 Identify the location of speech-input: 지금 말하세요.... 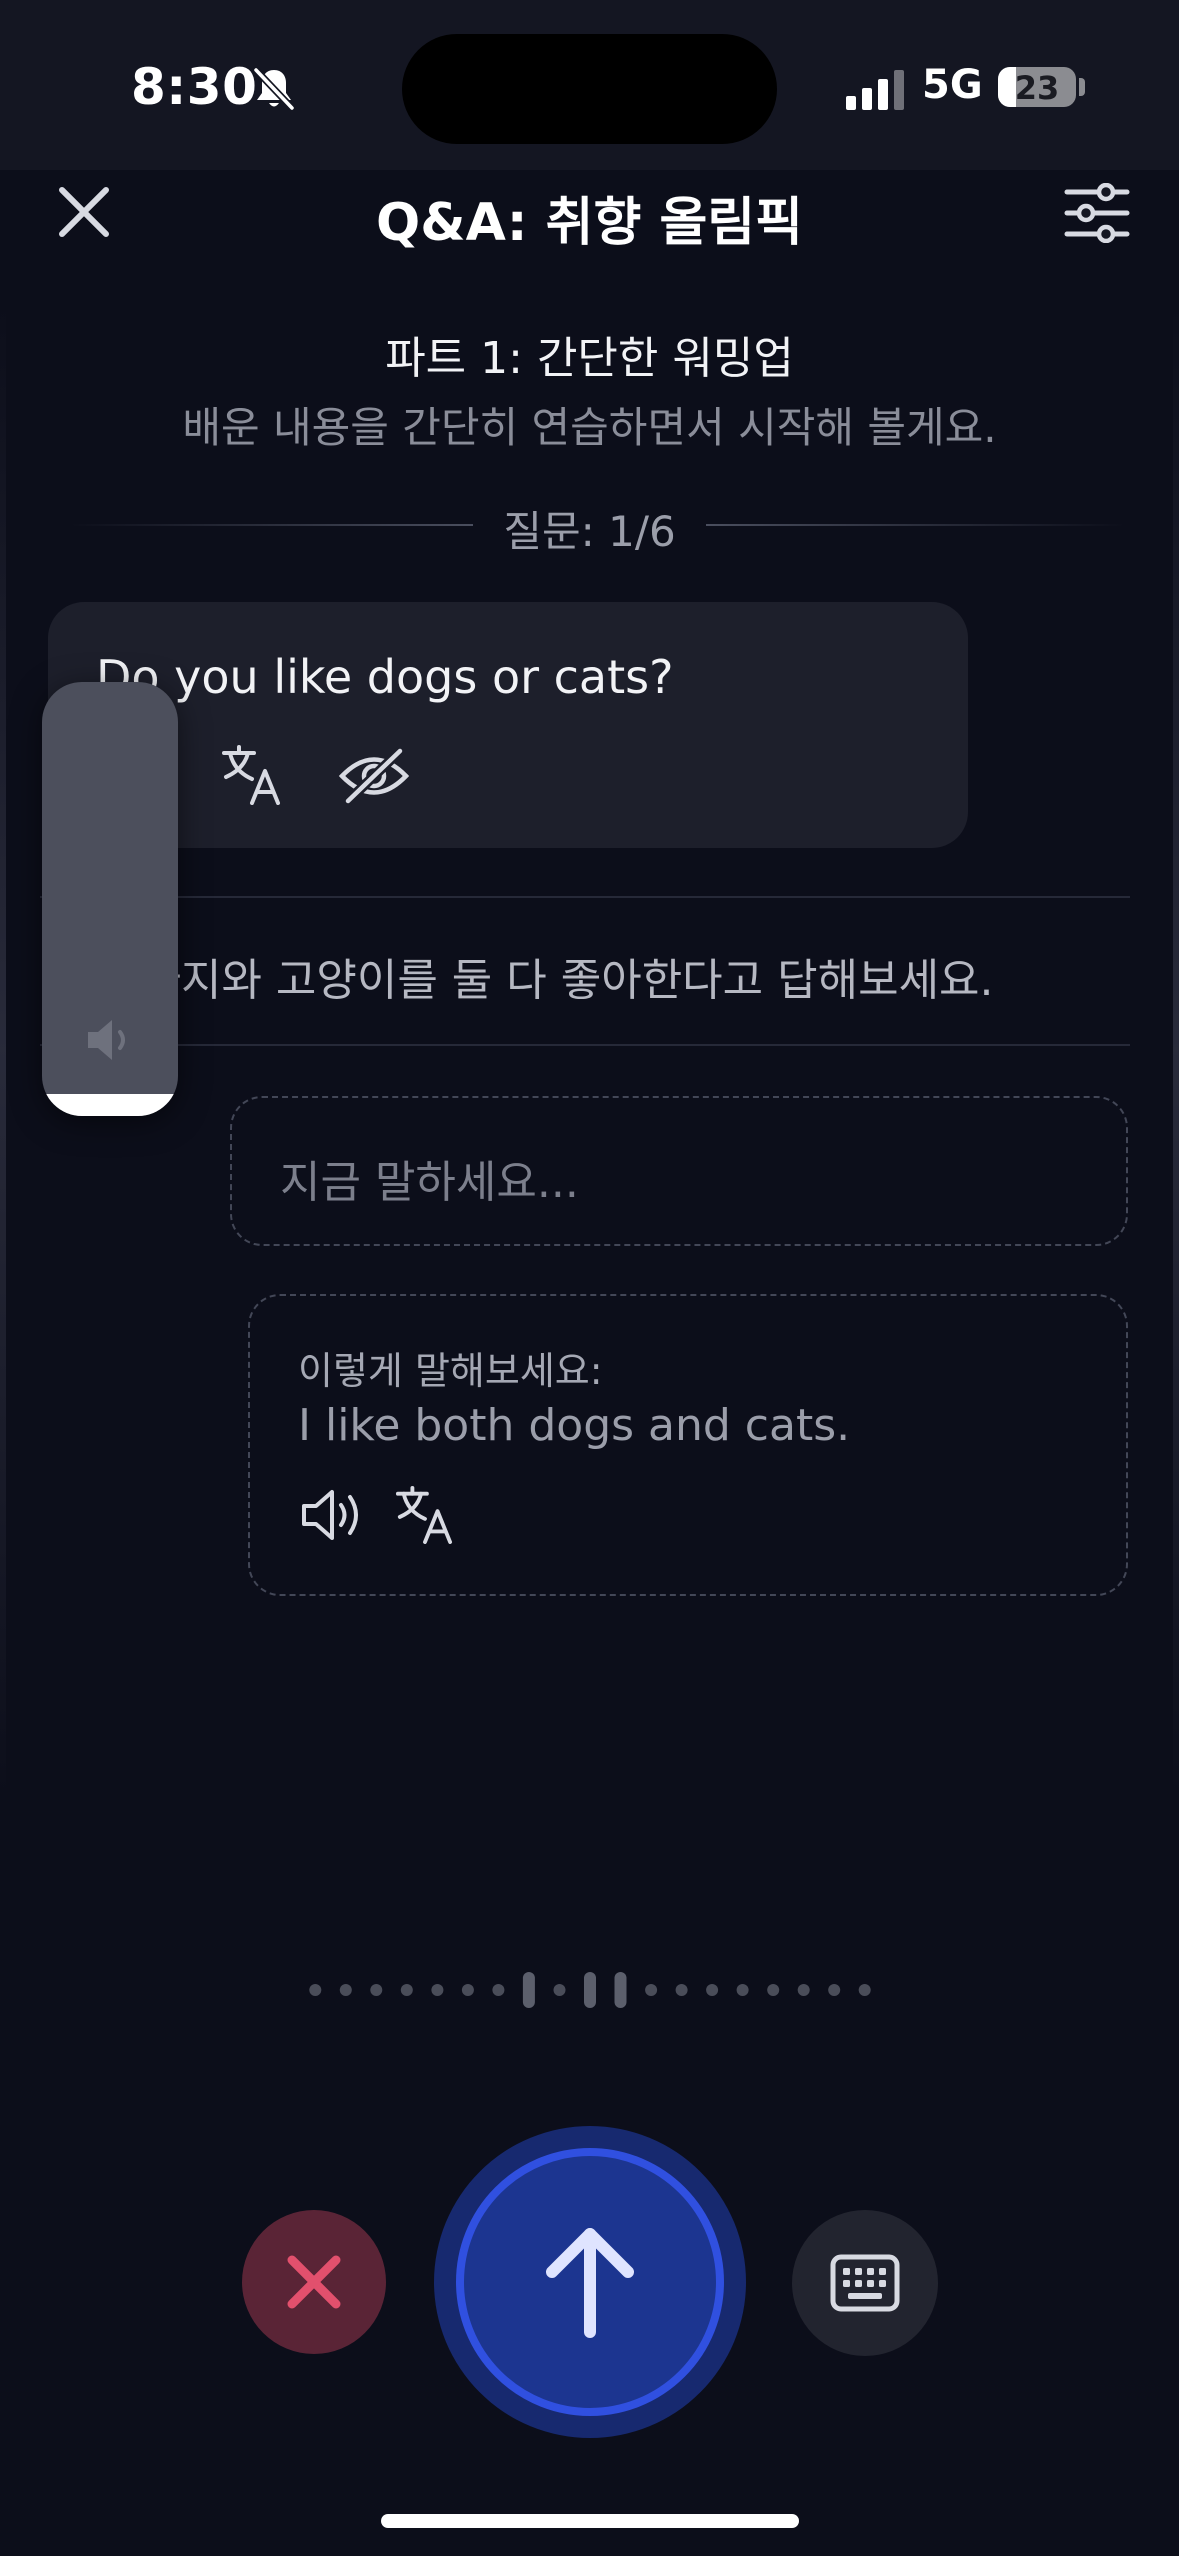
(679, 1171).